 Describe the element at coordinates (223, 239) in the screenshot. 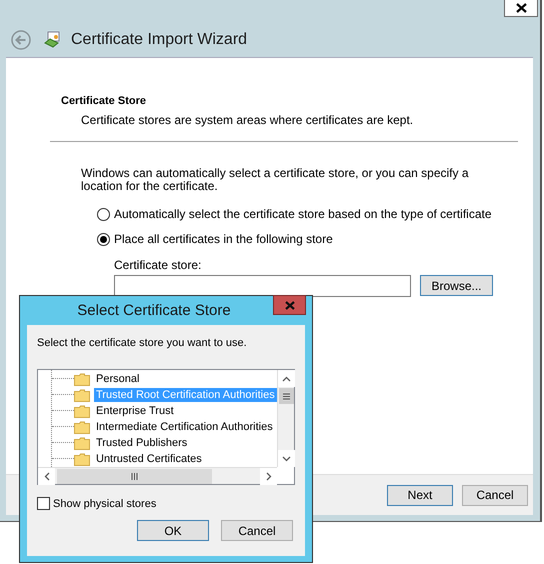

I see `radio-label: Place all certificates in the following store` at that location.